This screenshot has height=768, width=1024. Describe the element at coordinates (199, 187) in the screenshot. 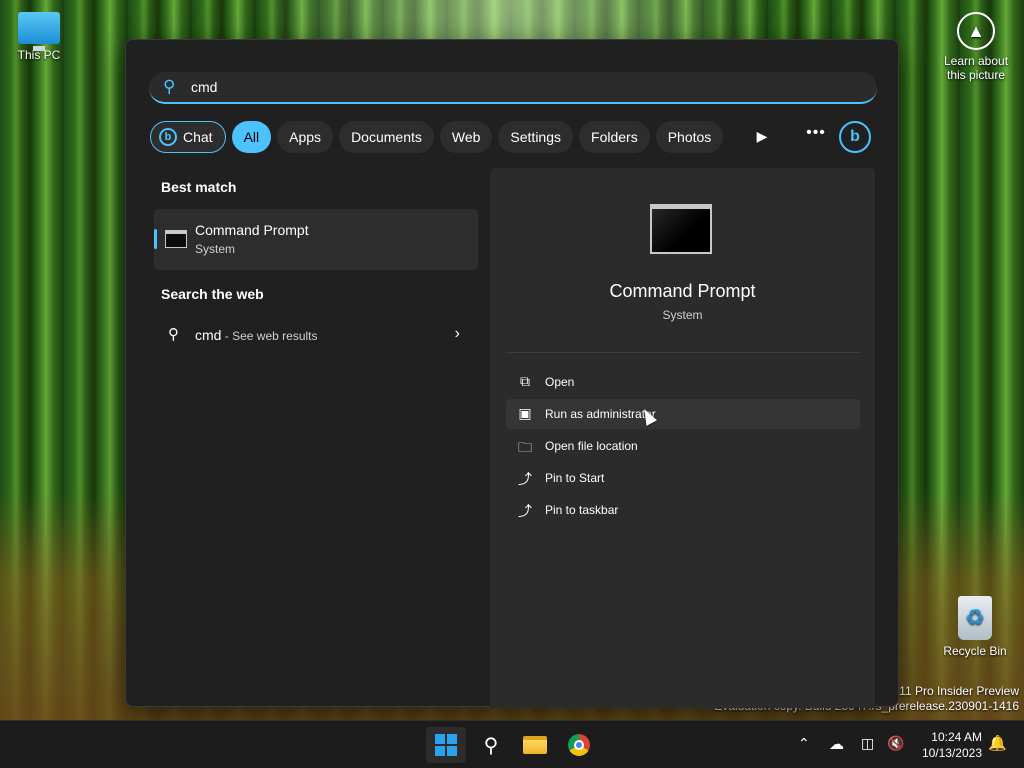

I see `best-match-heading: Best match` at that location.